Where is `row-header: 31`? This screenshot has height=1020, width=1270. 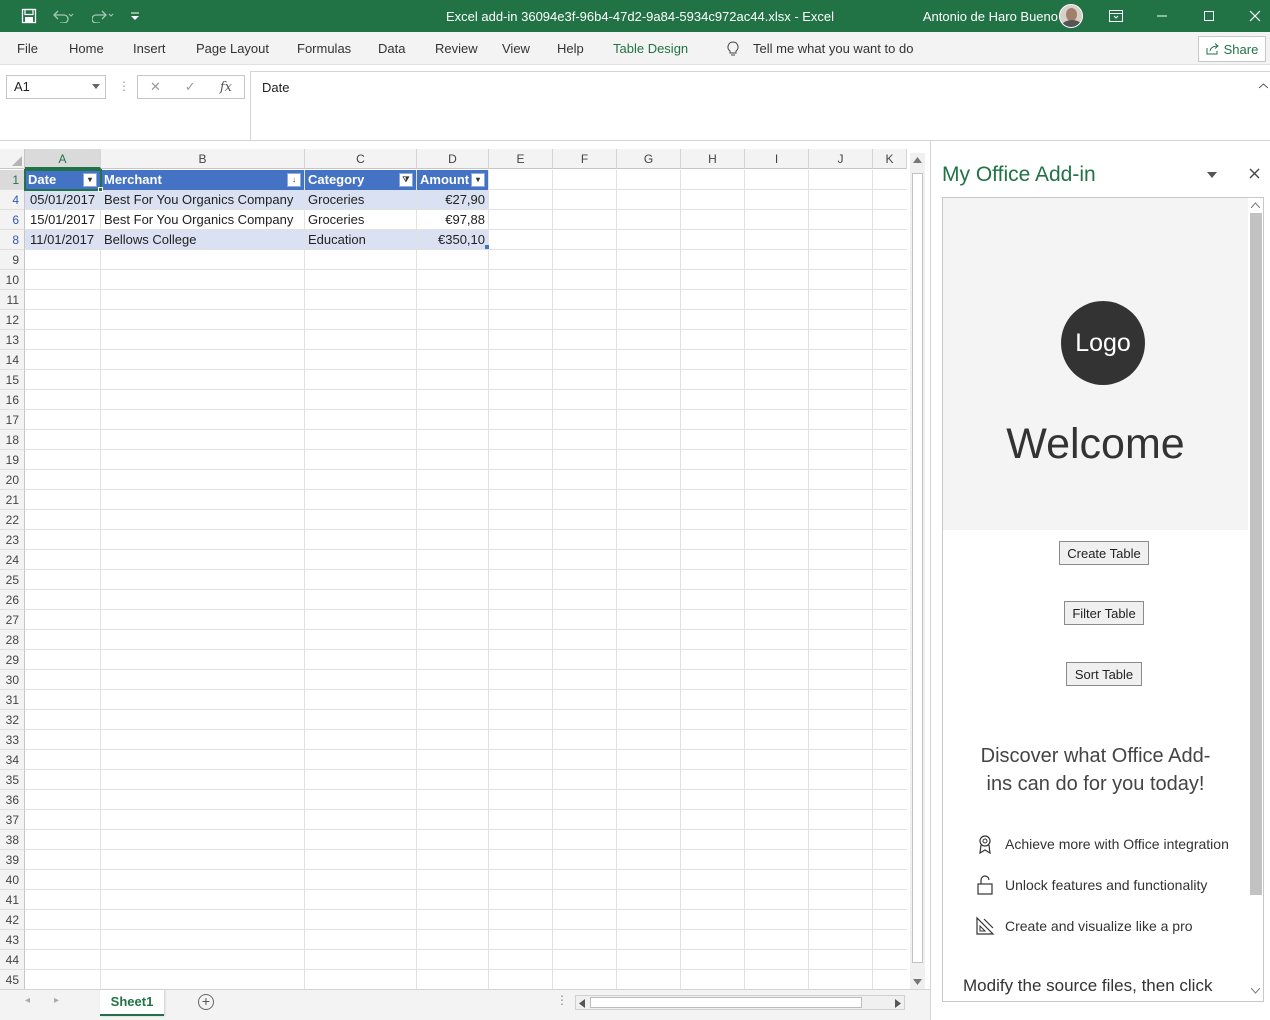
row-header: 31 is located at coordinates (12, 700).